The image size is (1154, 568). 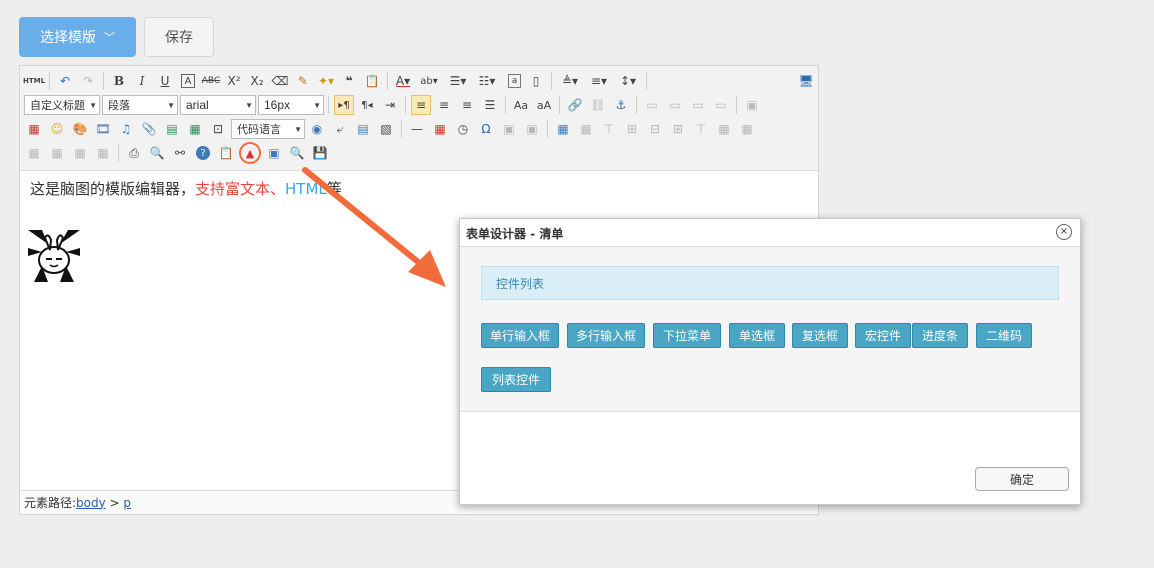 What do you see at coordinates (490, 105) in the screenshot?
I see `align-justify-icon: ☰` at bounding box center [490, 105].